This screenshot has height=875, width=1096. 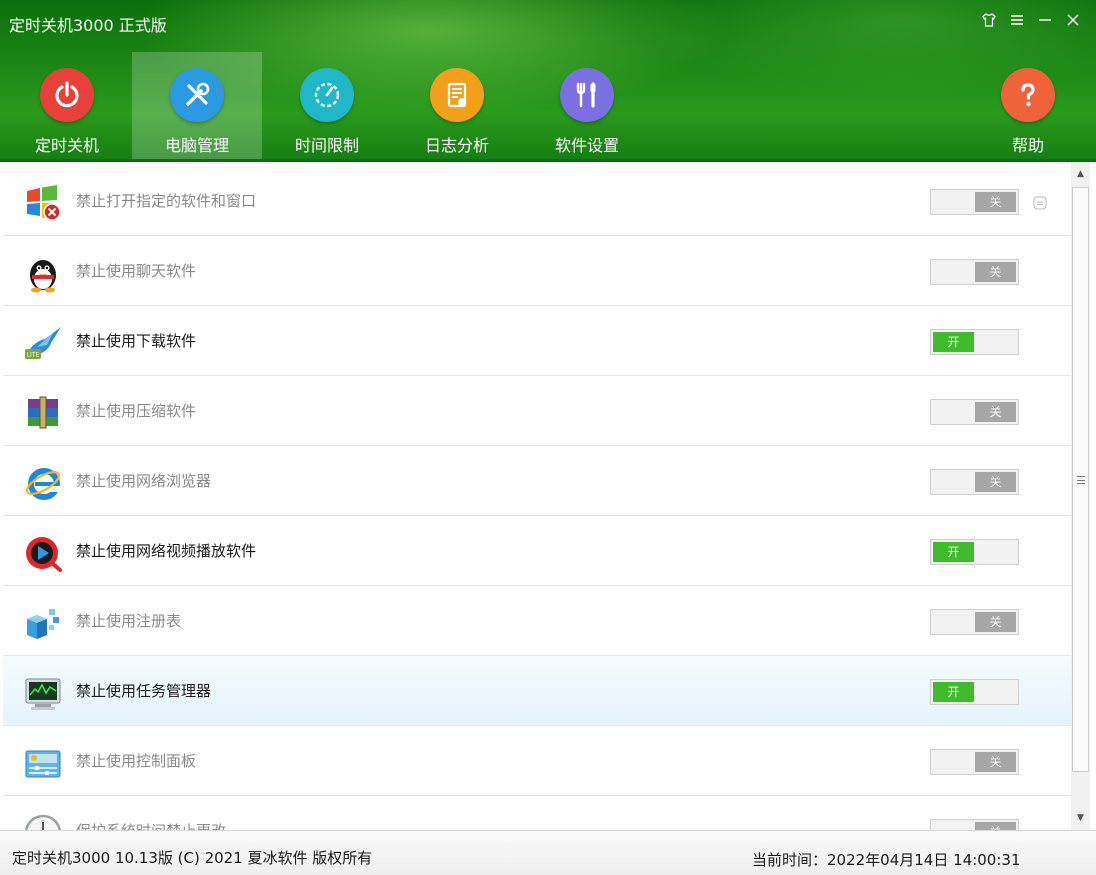 I want to click on row-label: 禁止使用聊天软件, so click(x=136, y=271).